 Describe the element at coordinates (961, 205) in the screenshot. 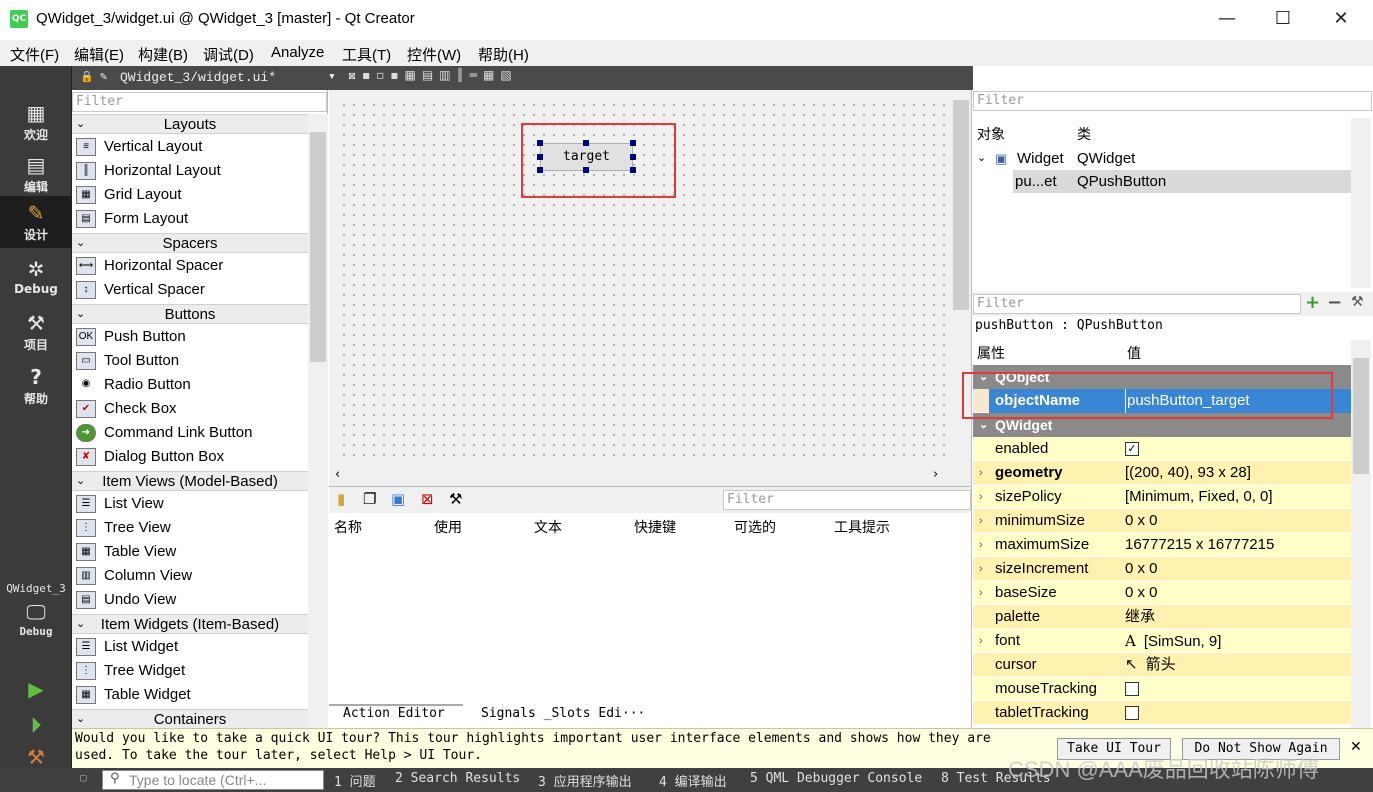

I see `canvas-scroll-thumb` at that location.